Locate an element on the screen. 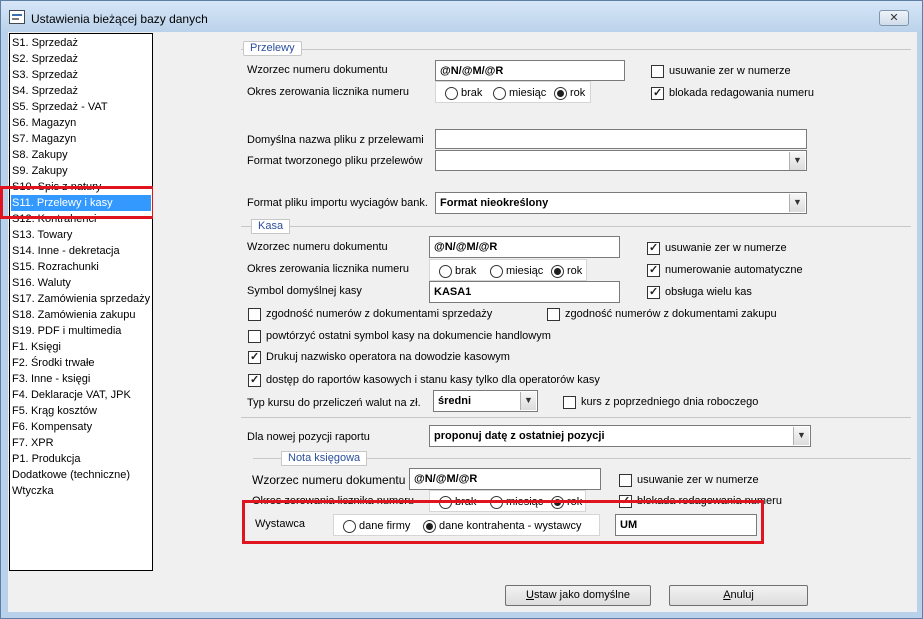 This screenshot has width=923, height=619. close-button: ✕ is located at coordinates (894, 18).